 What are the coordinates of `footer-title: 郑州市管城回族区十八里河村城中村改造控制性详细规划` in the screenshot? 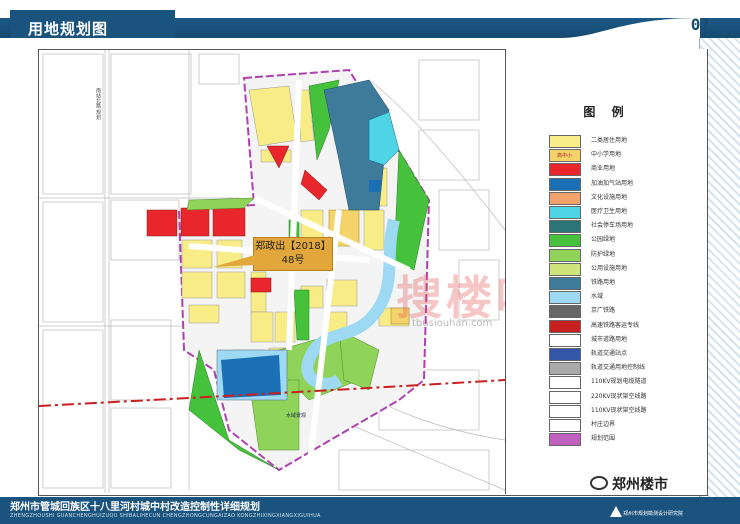 It's located at (135, 507).